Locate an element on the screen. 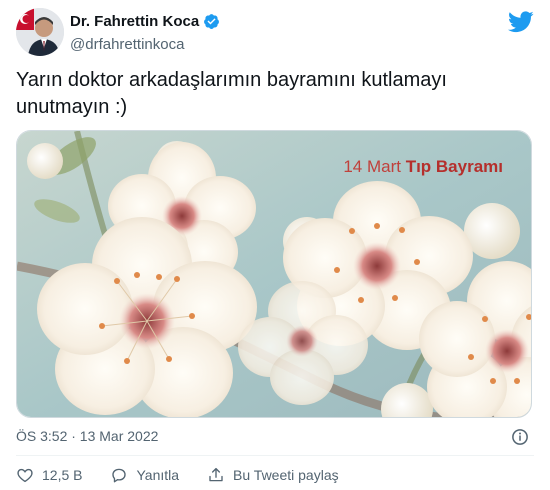  author-name-row: Dr. Fahrettin Koca is located at coordinates (145, 21).